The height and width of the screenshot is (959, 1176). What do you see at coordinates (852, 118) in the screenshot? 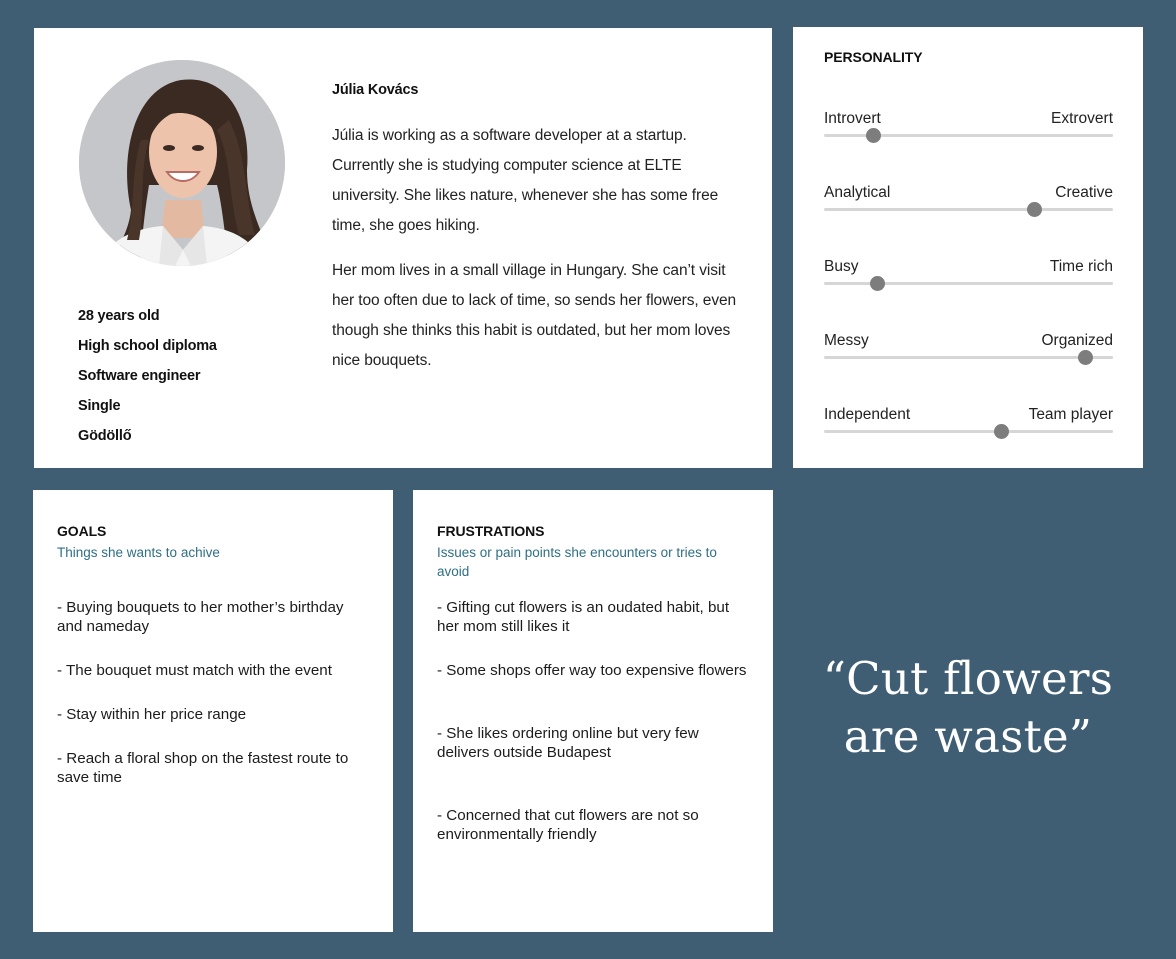
I see `trait-left-label: Introvert` at bounding box center [852, 118].